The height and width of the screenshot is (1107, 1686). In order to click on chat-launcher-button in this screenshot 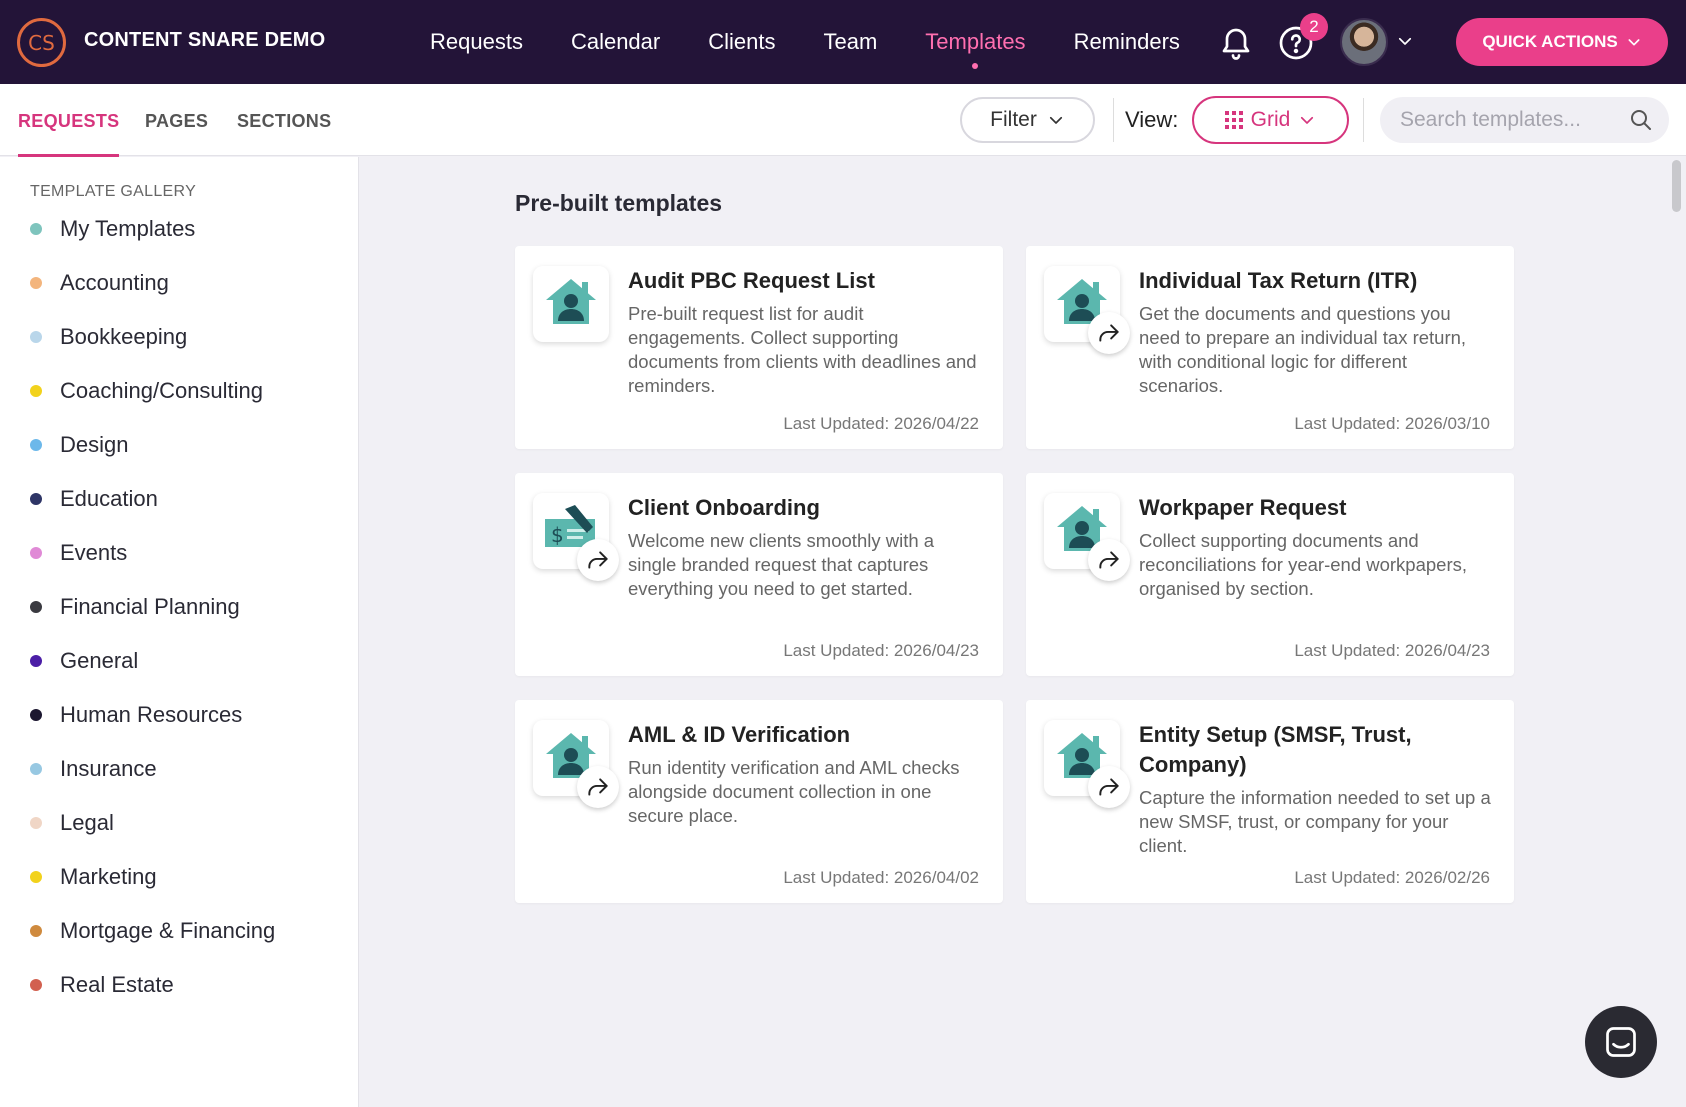, I will do `click(1621, 1042)`.